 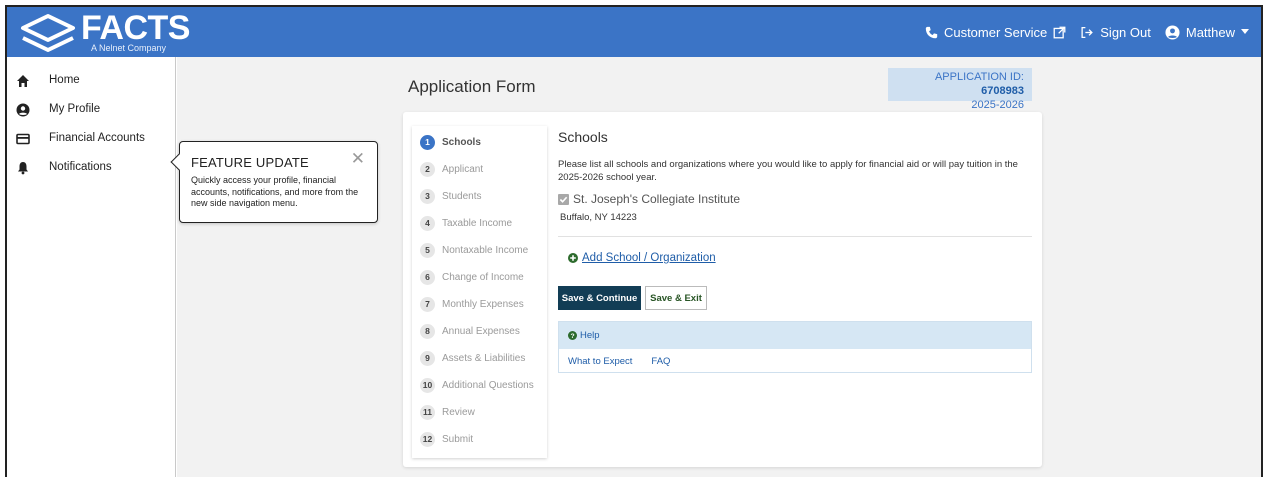 I want to click on application-id-value: 6708983, so click(x=1002, y=91).